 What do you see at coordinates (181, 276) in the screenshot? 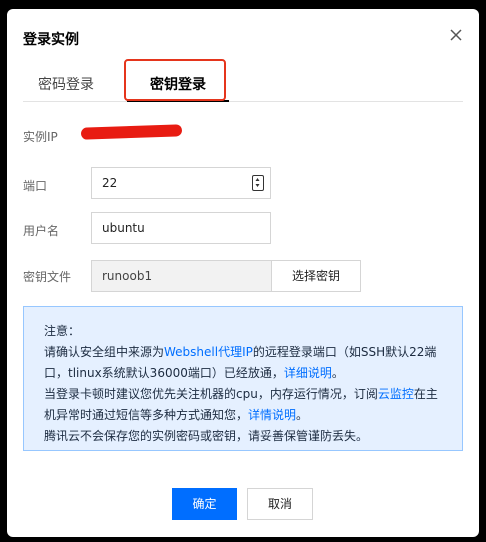
I see `key-file-field: runoob1` at bounding box center [181, 276].